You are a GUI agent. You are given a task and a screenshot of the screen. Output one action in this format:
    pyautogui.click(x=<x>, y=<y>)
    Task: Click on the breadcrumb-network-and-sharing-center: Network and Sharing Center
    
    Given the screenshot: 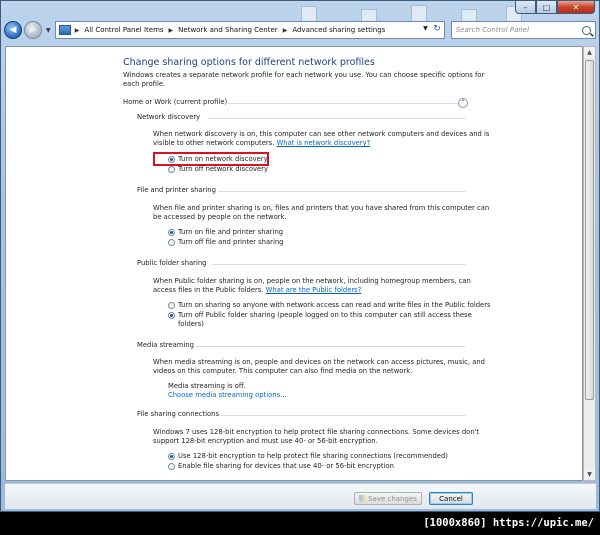 What is the action you would take?
    pyautogui.click(x=228, y=30)
    